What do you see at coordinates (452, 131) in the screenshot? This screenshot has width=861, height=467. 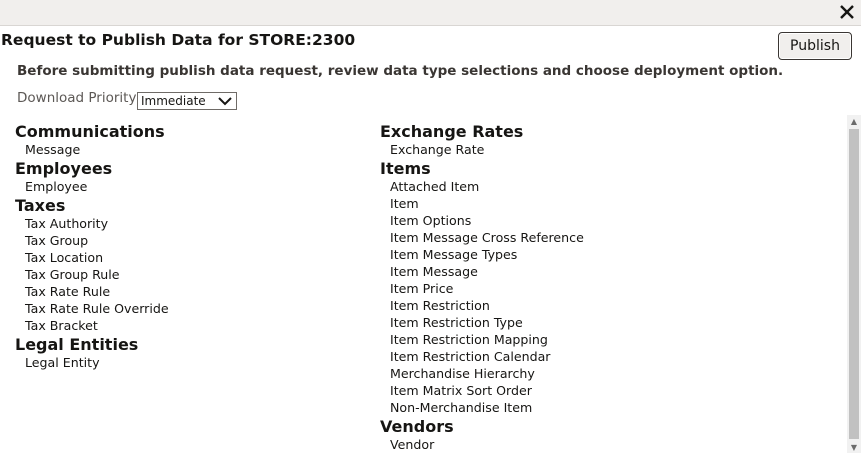 I see `data-group-title: Exchange Rates` at bounding box center [452, 131].